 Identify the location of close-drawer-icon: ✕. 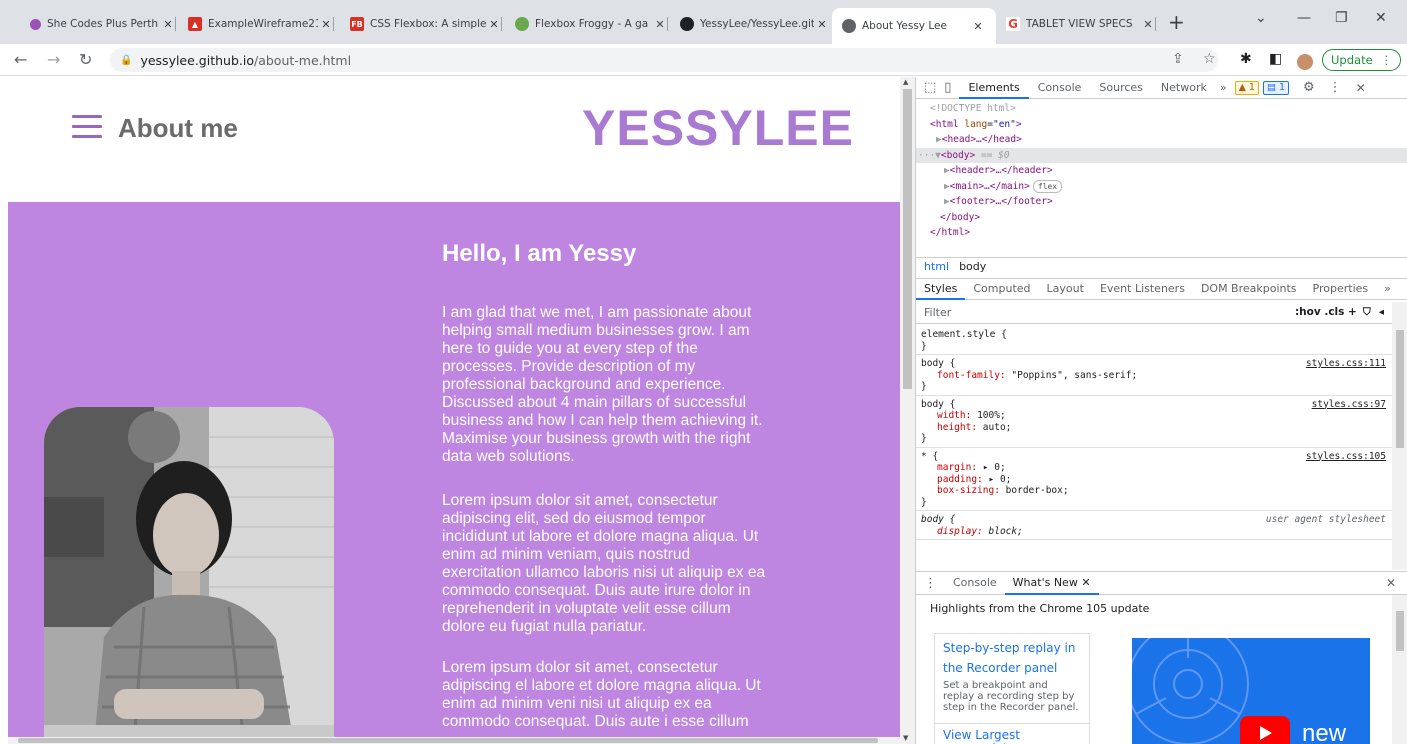
(1391, 583).